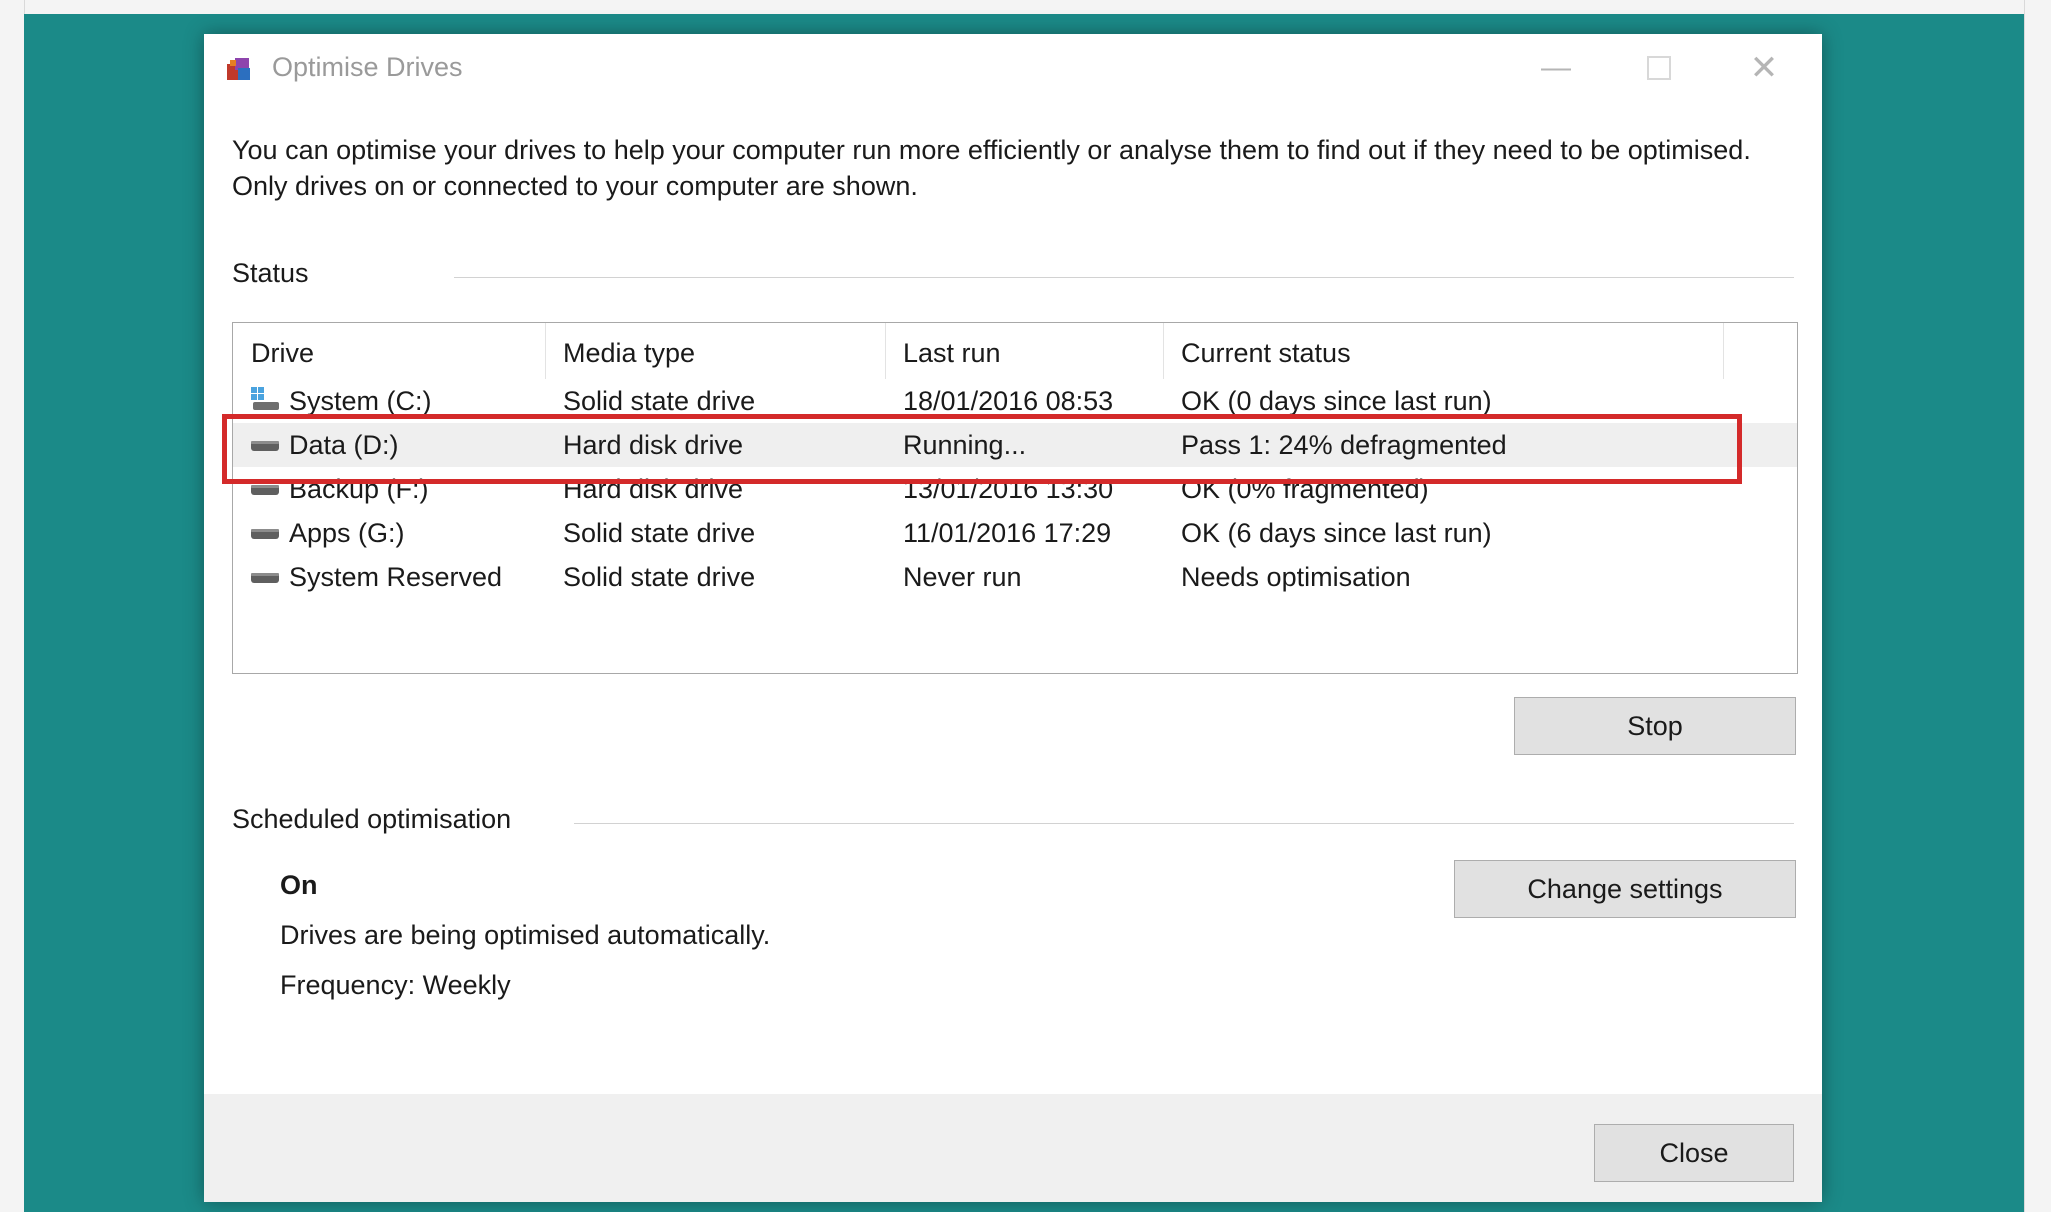 The image size is (2051, 1212). Describe the element at coordinates (1124, 277) in the screenshot. I see `status-divider` at that location.